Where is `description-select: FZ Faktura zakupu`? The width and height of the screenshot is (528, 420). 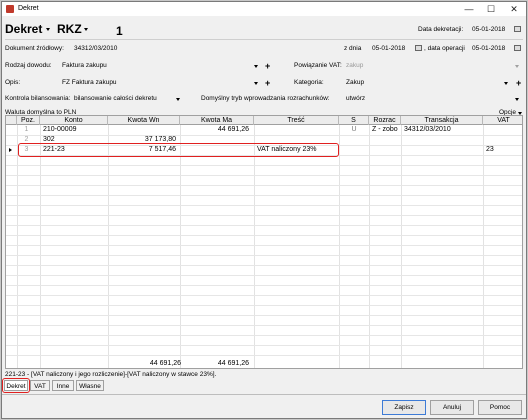 description-select: FZ Faktura zakupu is located at coordinates (89, 82).